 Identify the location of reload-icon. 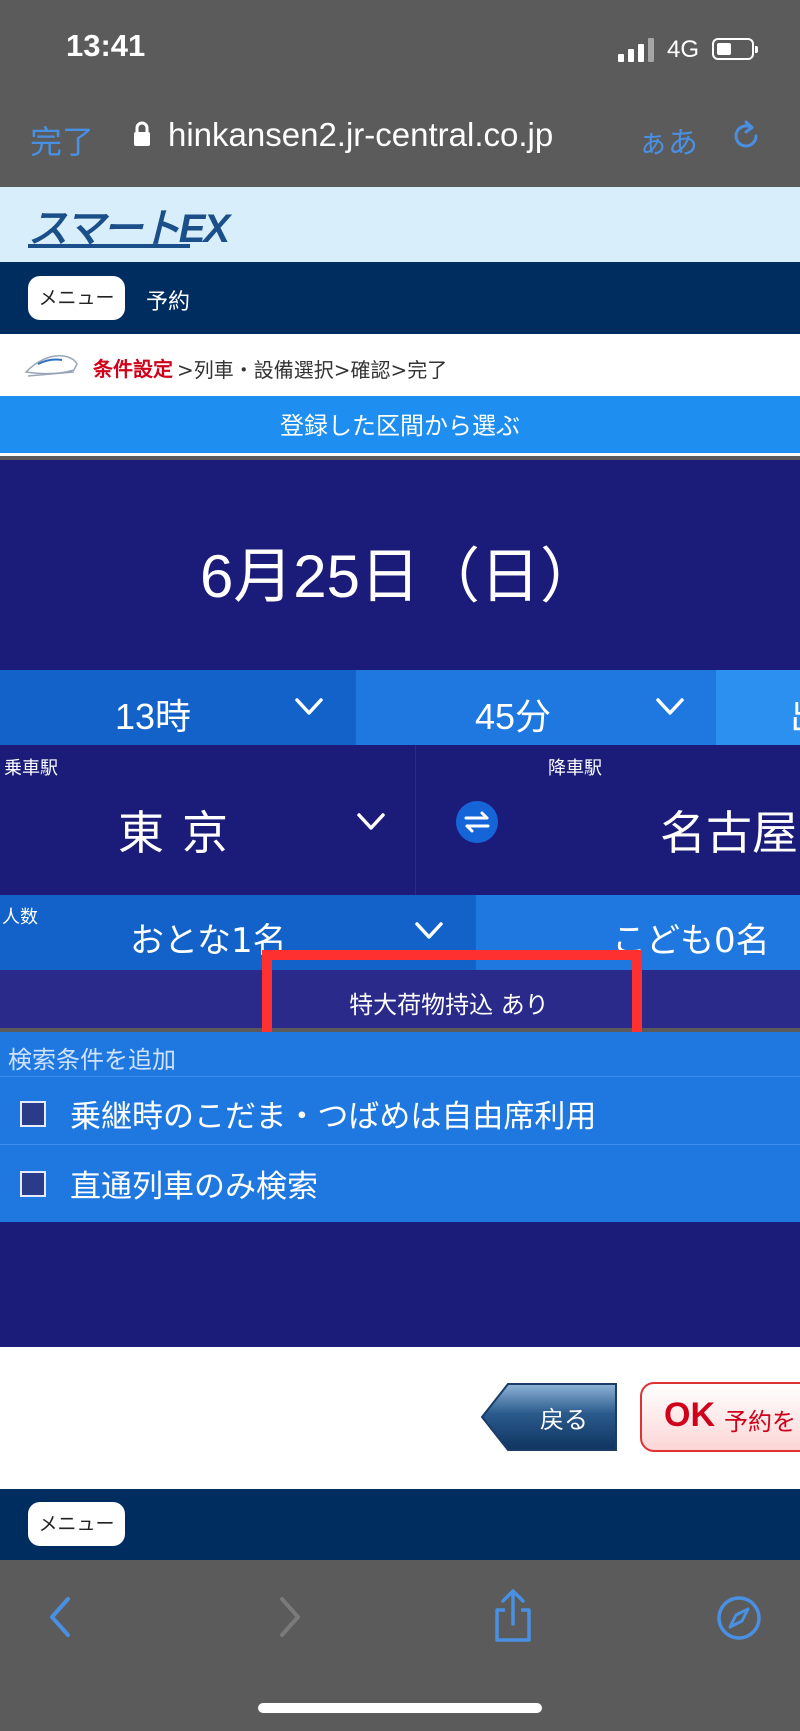
(746, 136).